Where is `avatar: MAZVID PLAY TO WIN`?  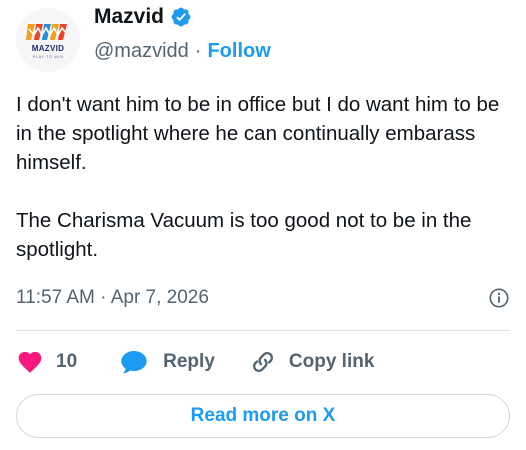
avatar: MAZVID PLAY TO WIN is located at coordinates (48, 40).